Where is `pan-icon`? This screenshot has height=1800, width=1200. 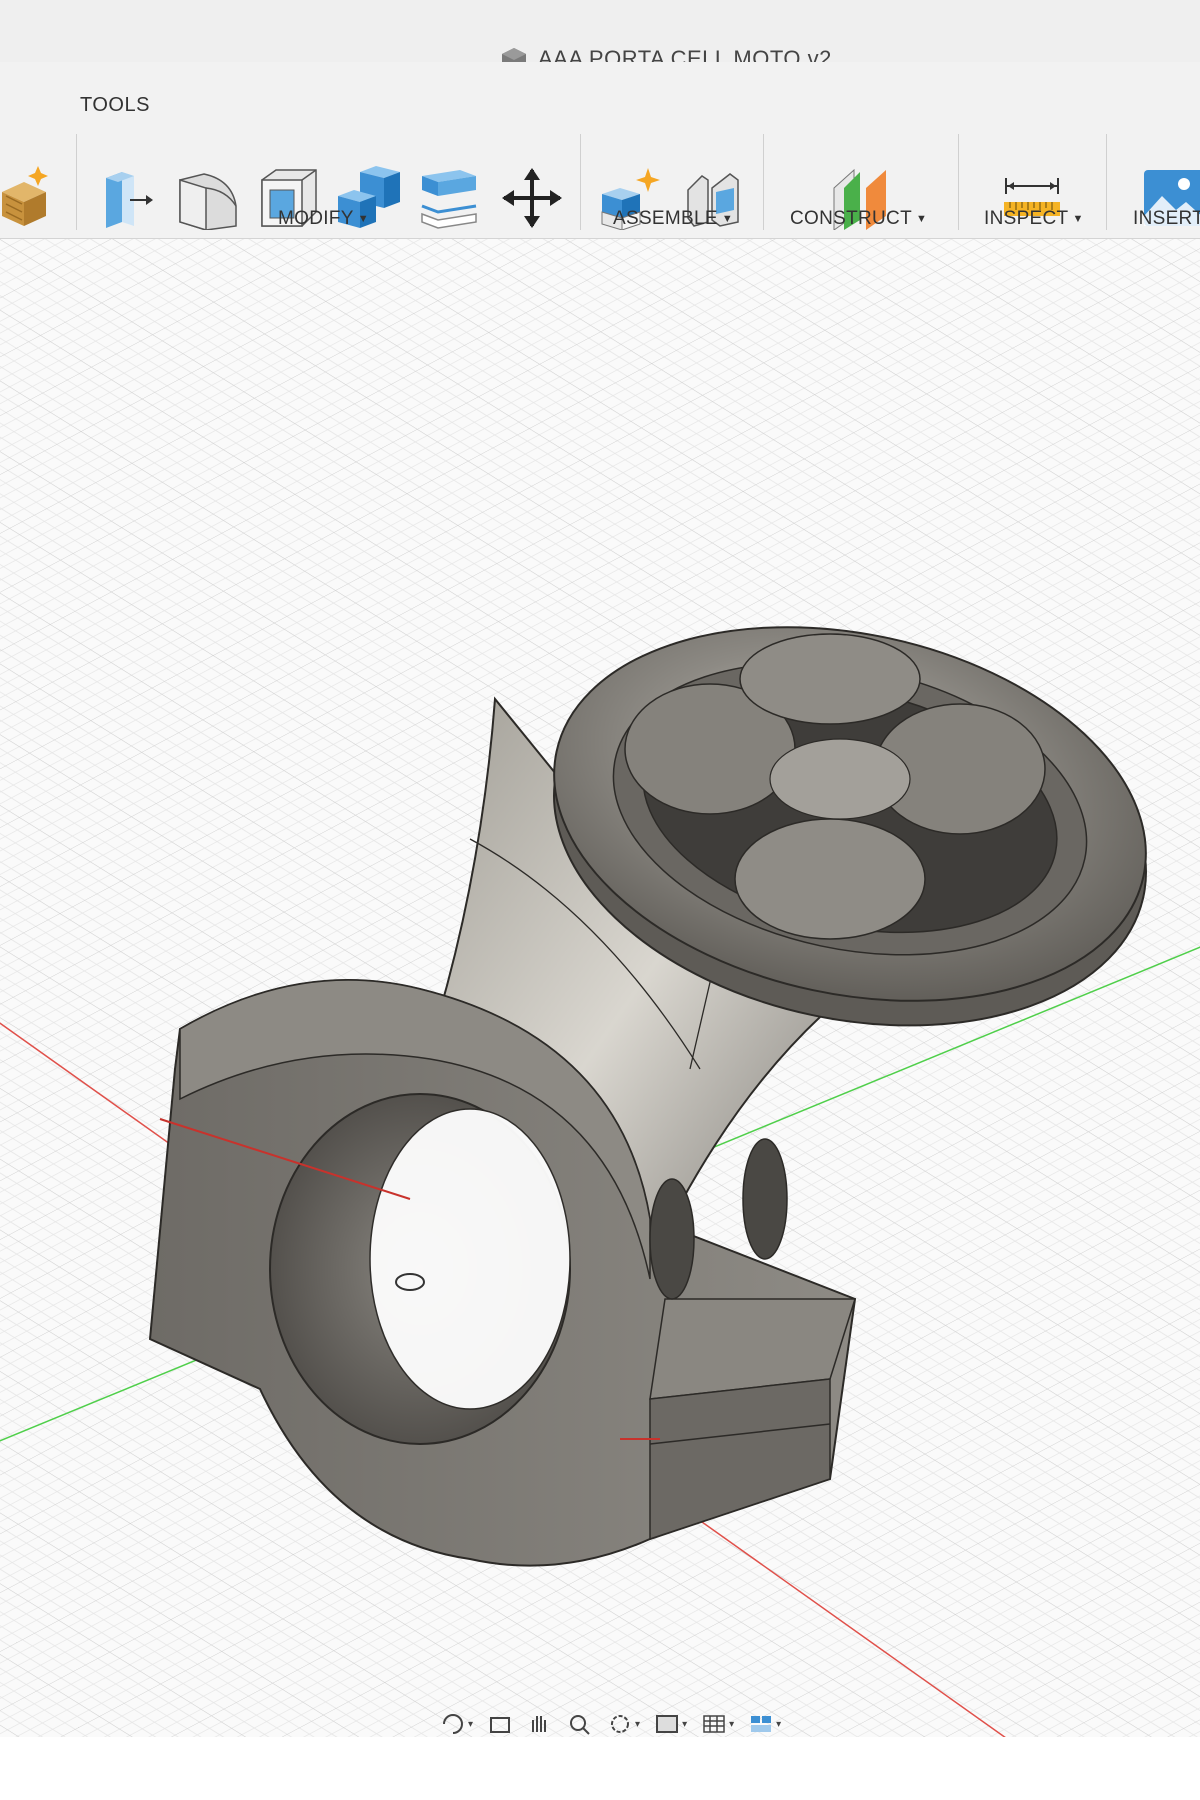
pan-icon is located at coordinates (540, 1724).